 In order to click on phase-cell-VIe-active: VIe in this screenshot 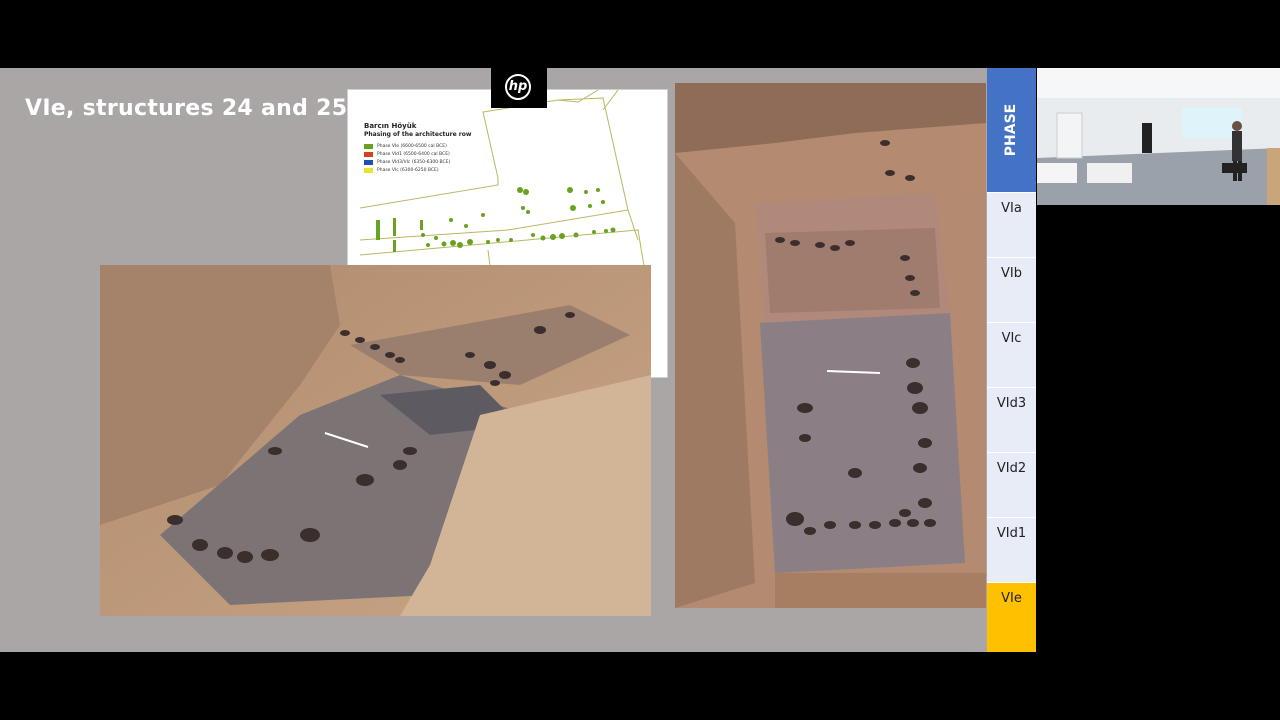, I will do `click(1011, 617)`.